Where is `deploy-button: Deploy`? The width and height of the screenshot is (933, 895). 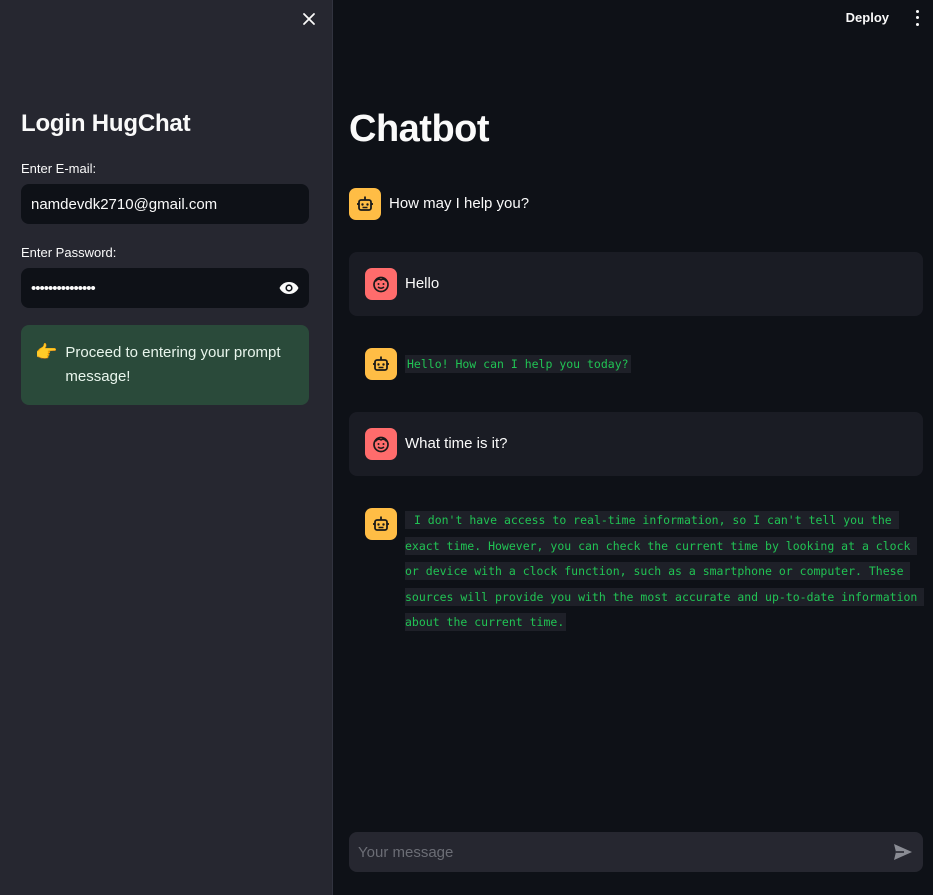
deploy-button: Deploy is located at coordinates (867, 17).